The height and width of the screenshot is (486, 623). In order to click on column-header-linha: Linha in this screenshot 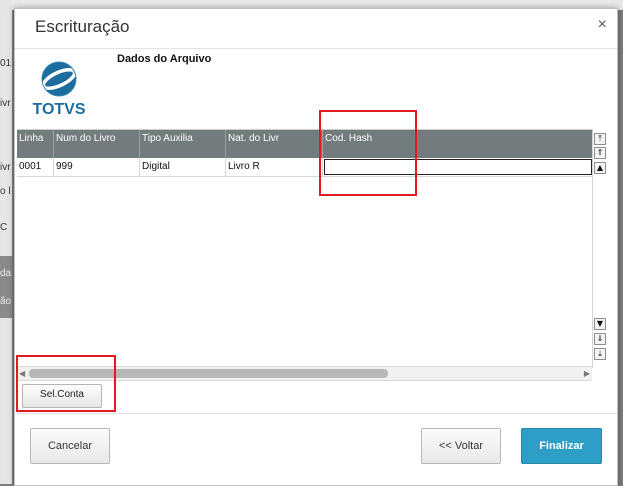, I will do `click(35, 144)`.